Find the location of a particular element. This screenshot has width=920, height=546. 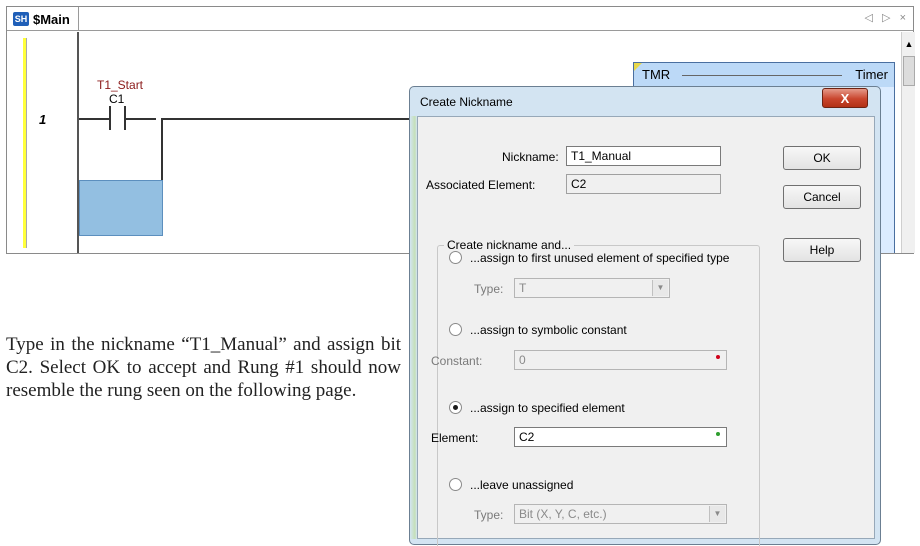

radio-symbolic-constant is located at coordinates (455, 329).